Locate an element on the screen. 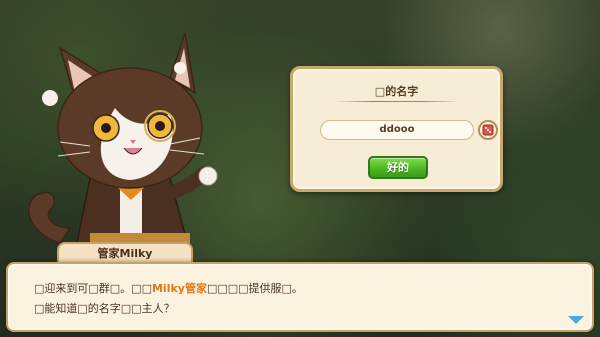 This screenshot has width=600, height=337. dialogue-line-1: □迎来到可□群□。□□Milky管家□□□□提供服□。 is located at coordinates (168, 288).